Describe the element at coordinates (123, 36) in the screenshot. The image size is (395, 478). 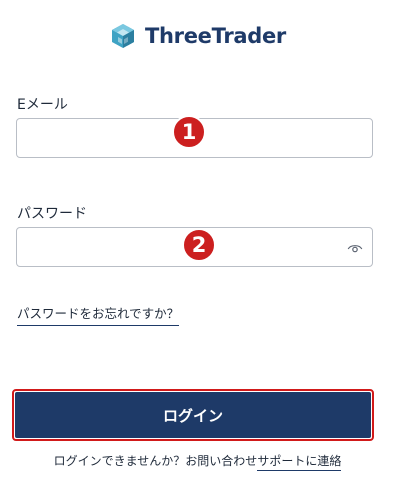
I see `cube-logo-icon` at that location.